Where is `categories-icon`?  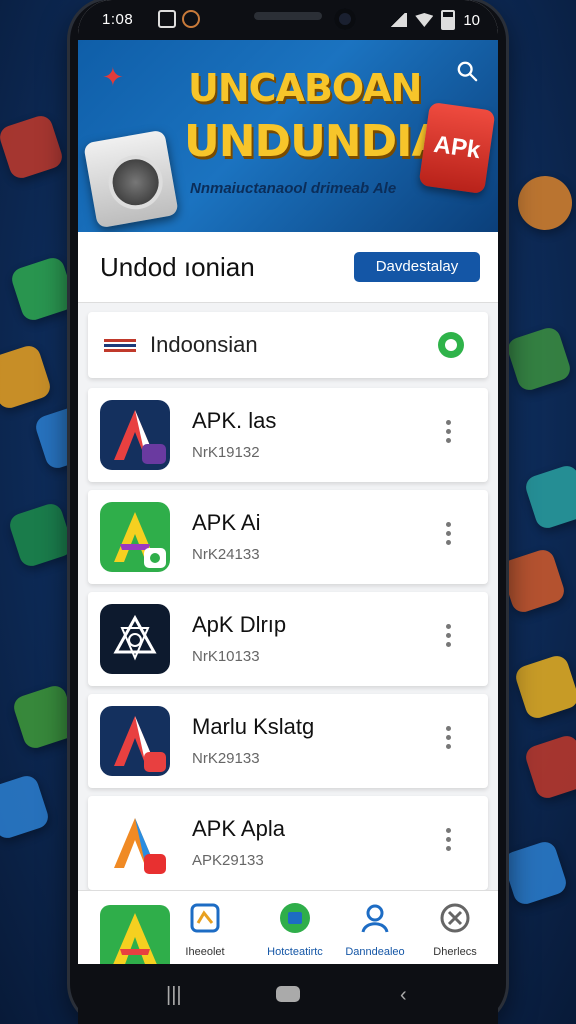
categories-icon is located at coordinates (295, 918).